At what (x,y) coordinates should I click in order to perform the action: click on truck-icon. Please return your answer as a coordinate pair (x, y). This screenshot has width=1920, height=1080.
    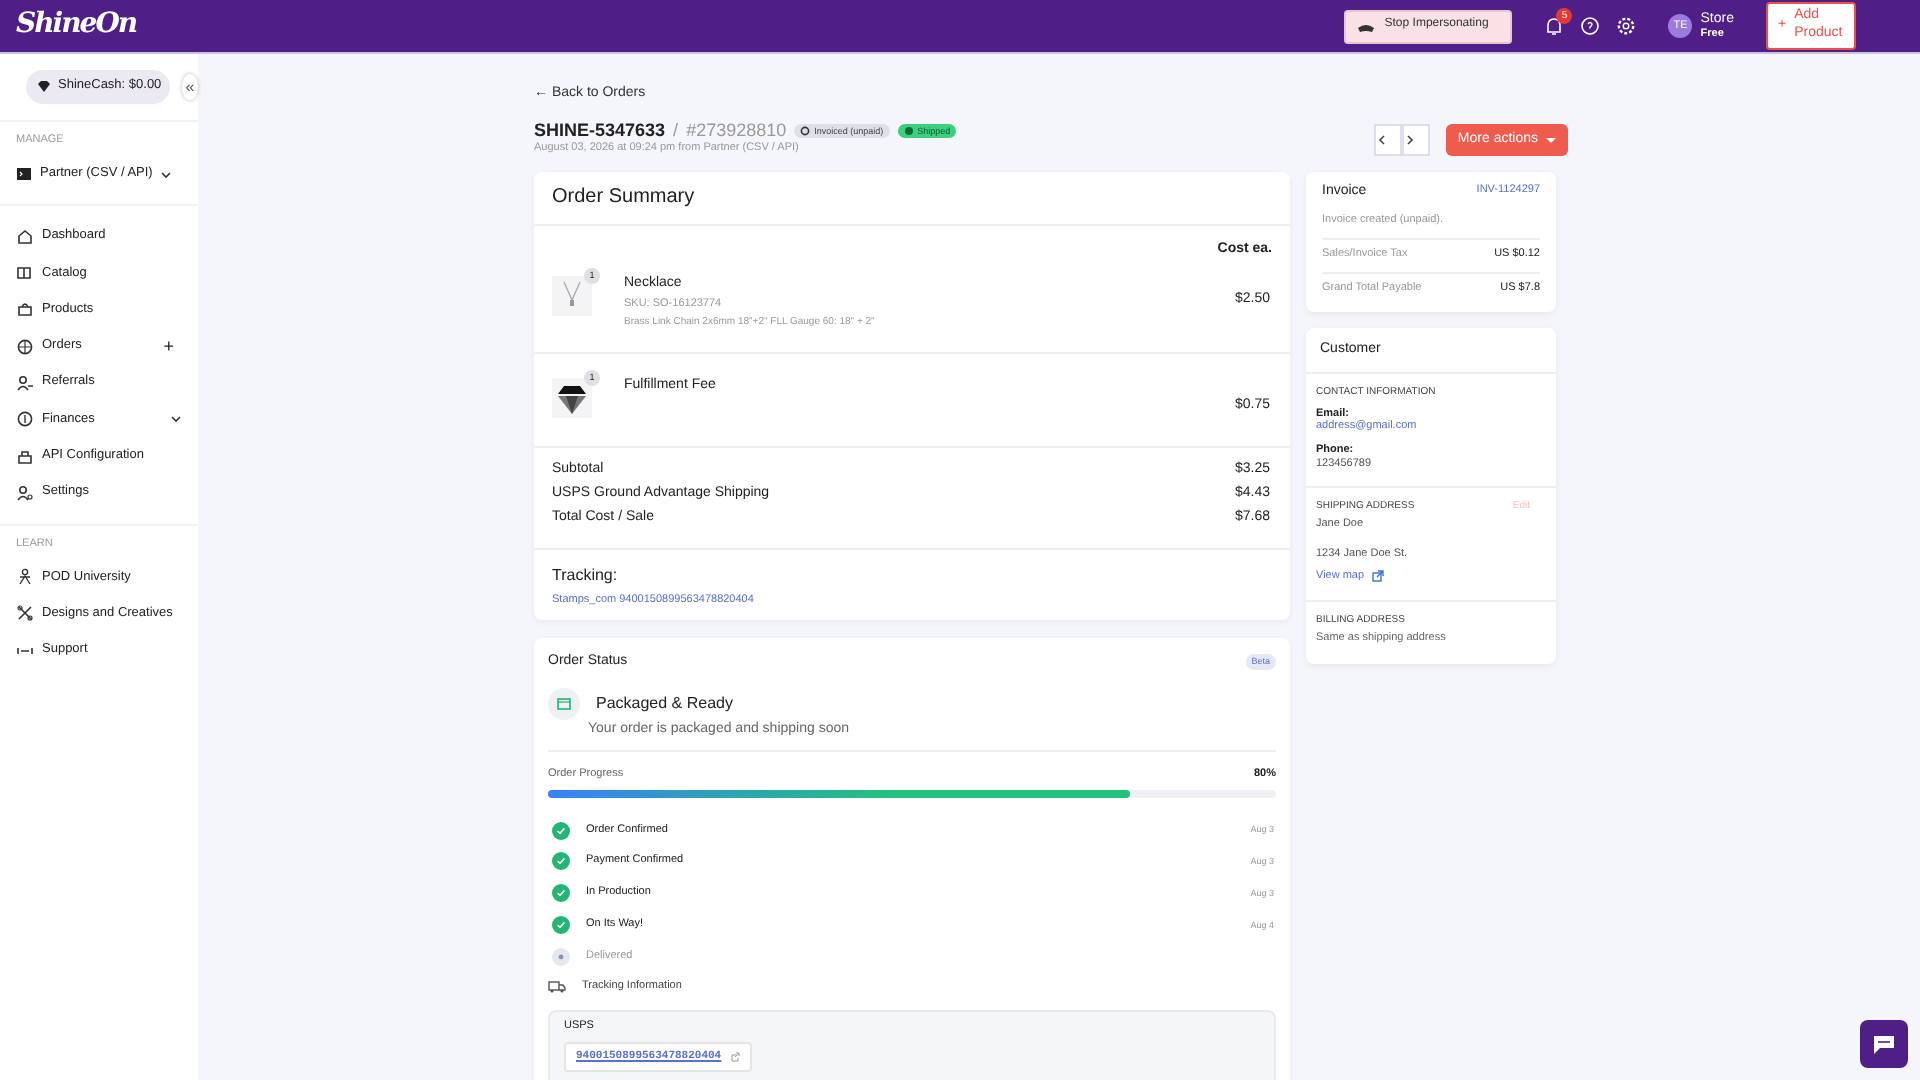
    Looking at the image, I should click on (557, 987).